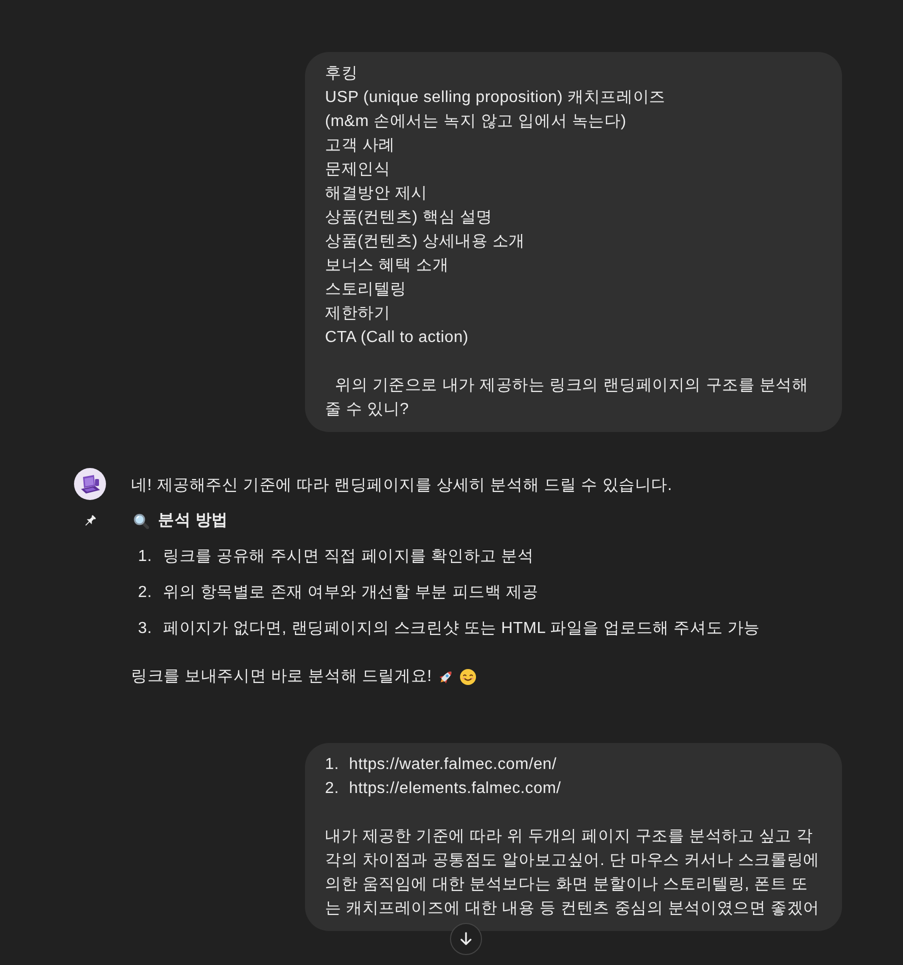 The image size is (903, 965). Describe the element at coordinates (446, 677) in the screenshot. I see `rocket-icon` at that location.